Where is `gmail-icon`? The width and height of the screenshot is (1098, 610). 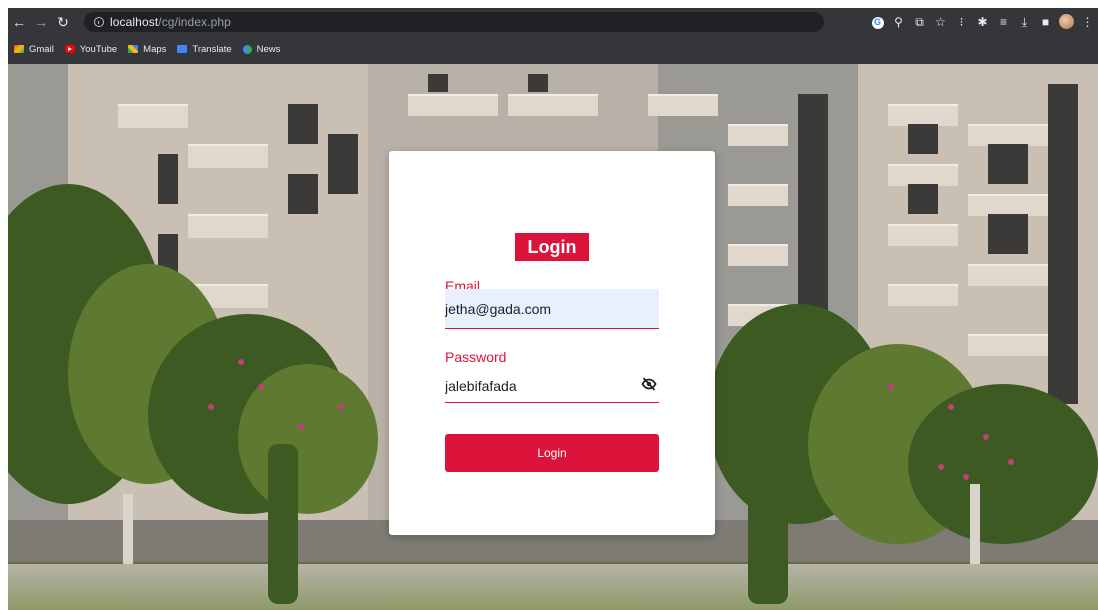 gmail-icon is located at coordinates (19, 49).